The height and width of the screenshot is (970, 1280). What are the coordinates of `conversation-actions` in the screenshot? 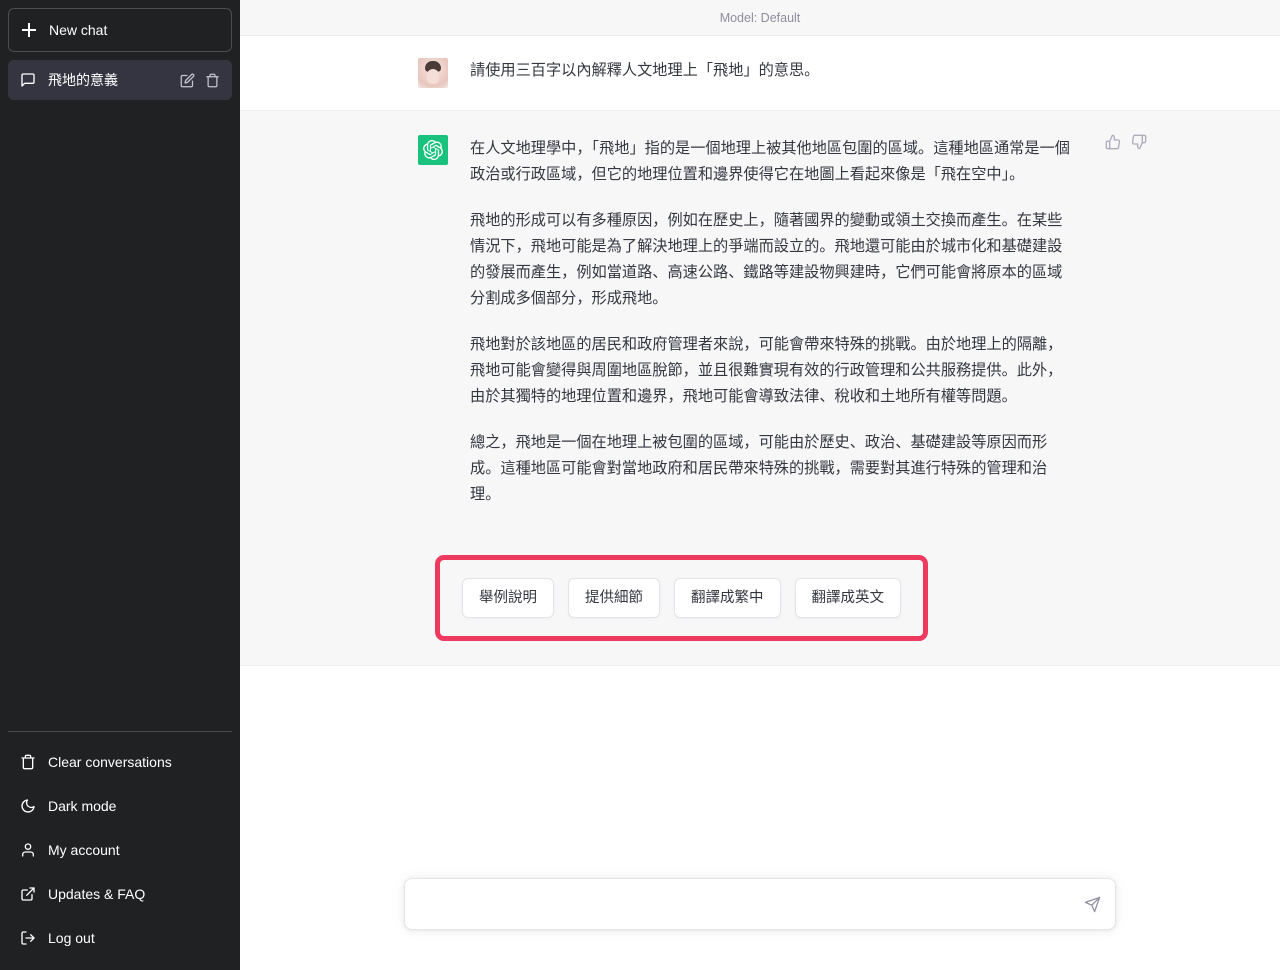 It's located at (200, 80).